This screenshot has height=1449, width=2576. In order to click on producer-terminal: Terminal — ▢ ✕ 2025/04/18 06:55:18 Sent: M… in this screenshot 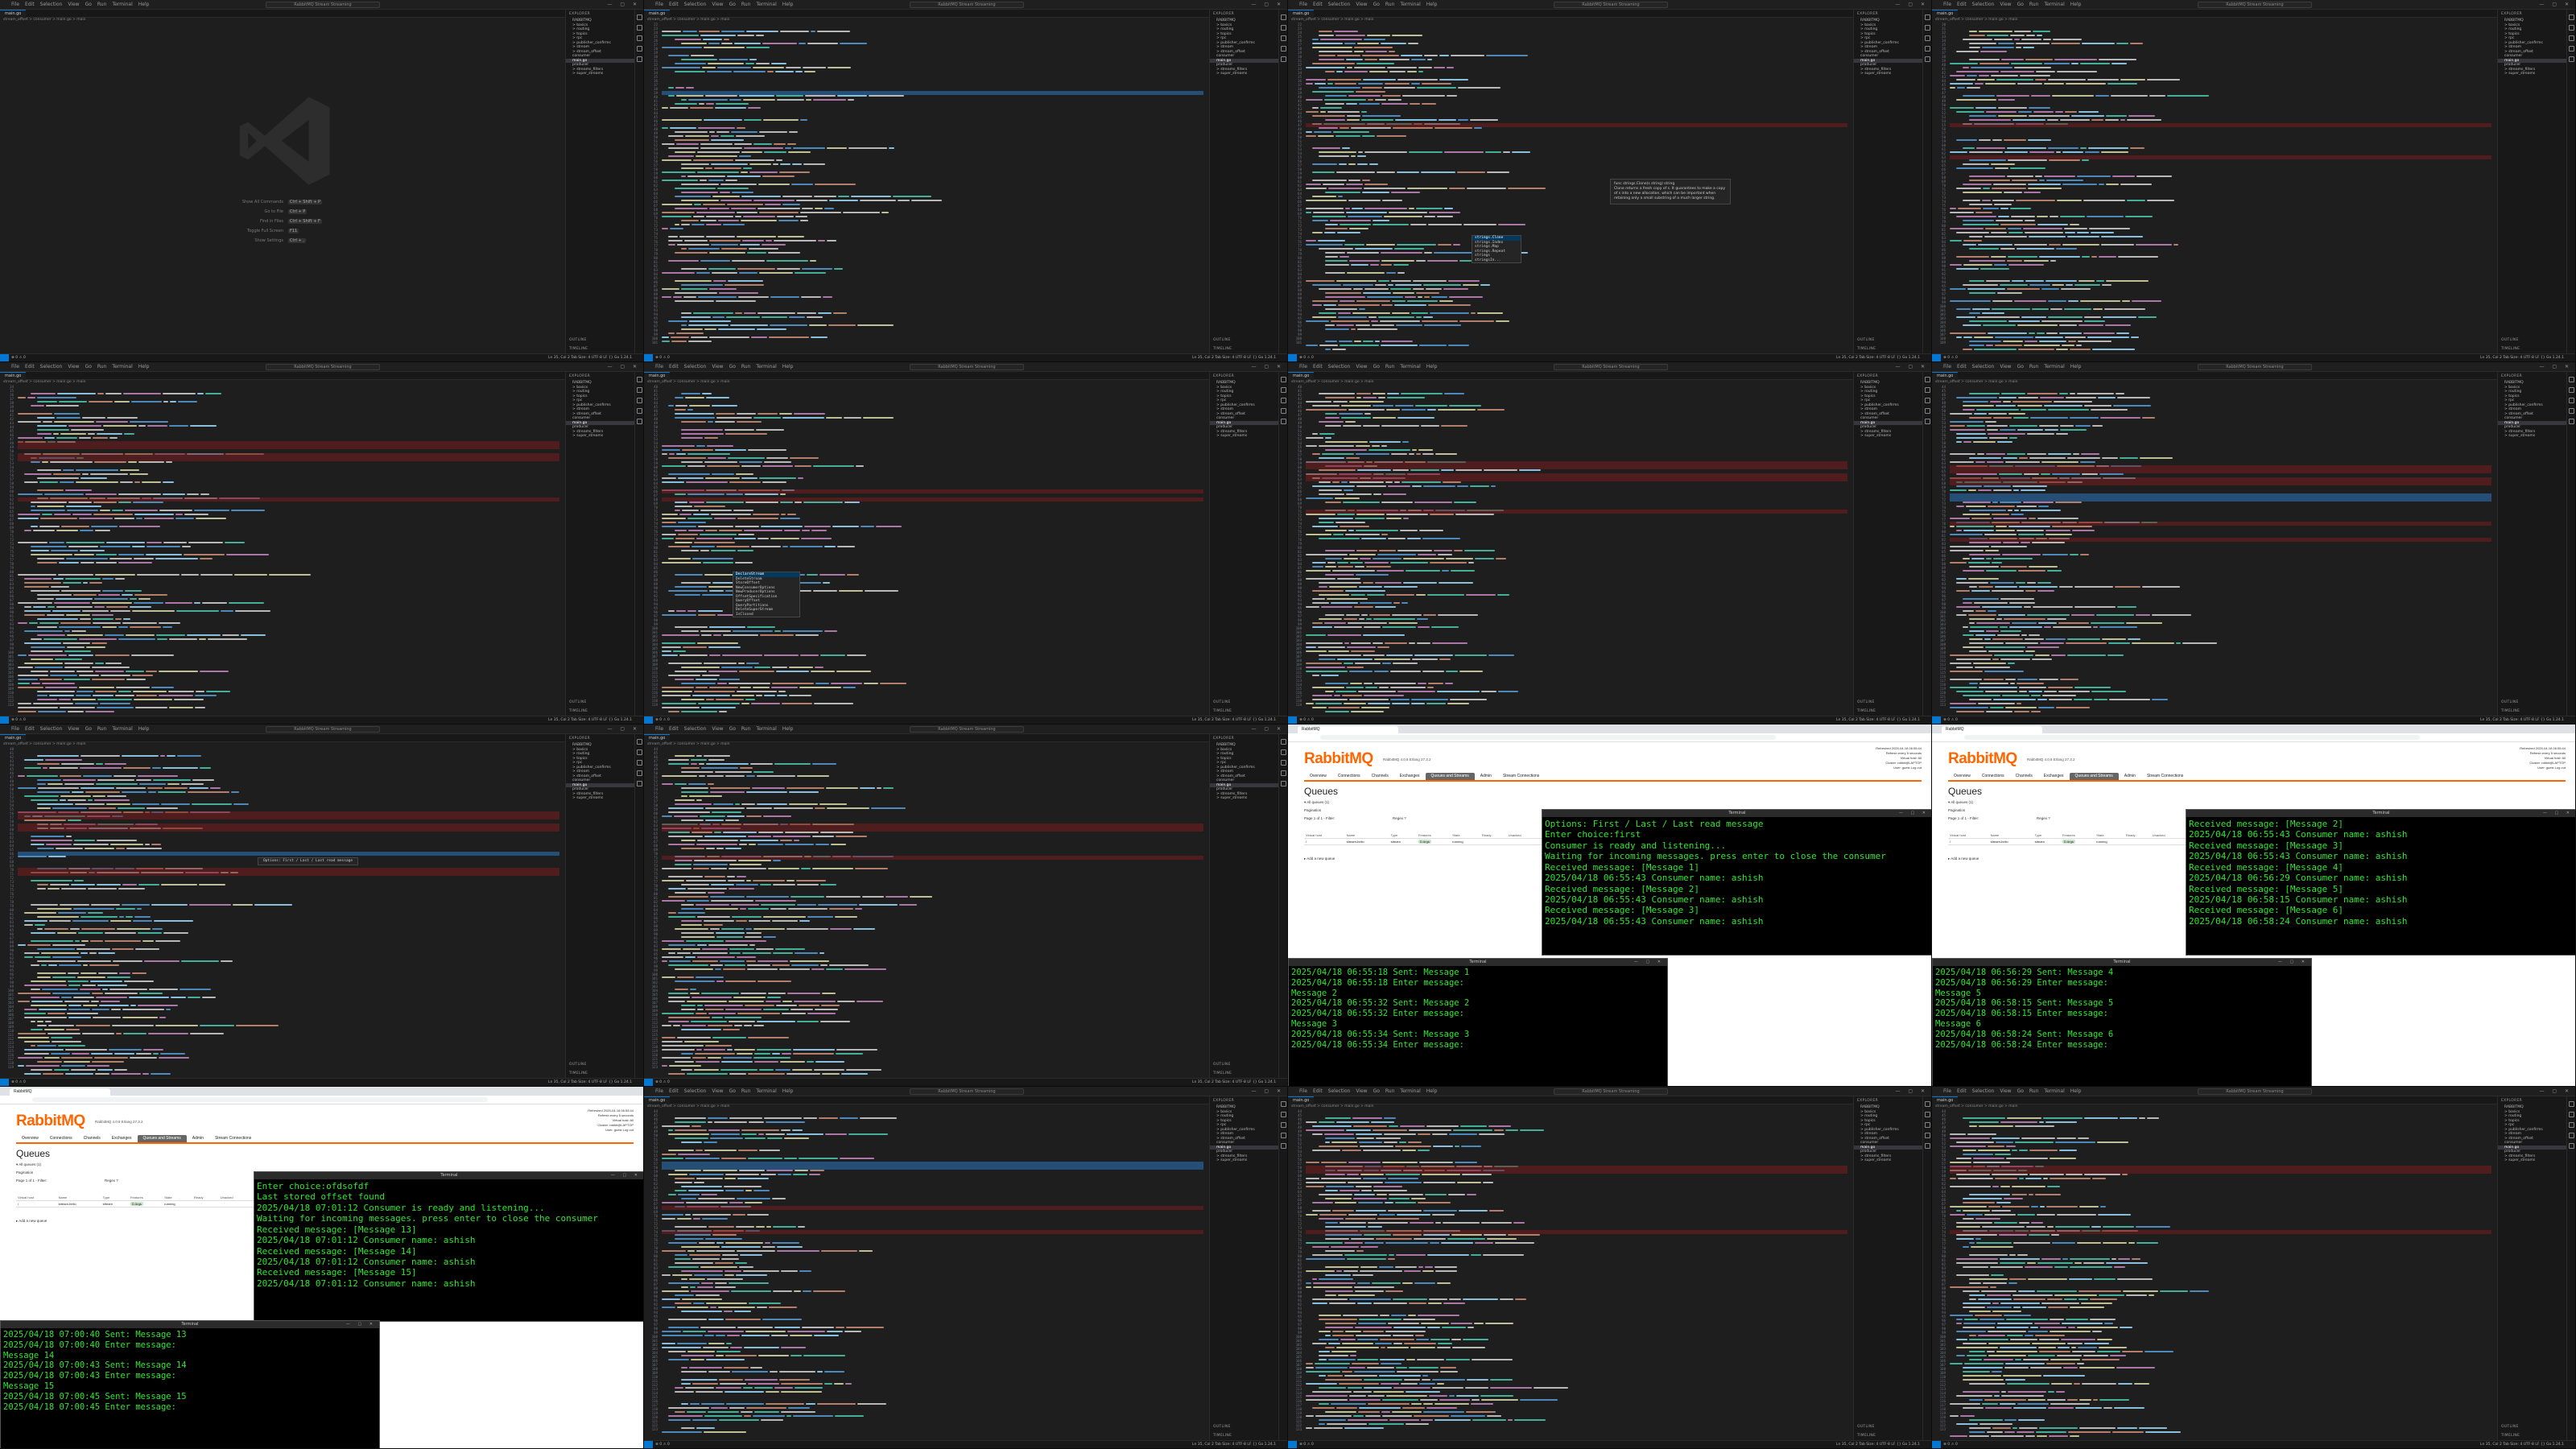, I will do `click(1478, 1022)`.